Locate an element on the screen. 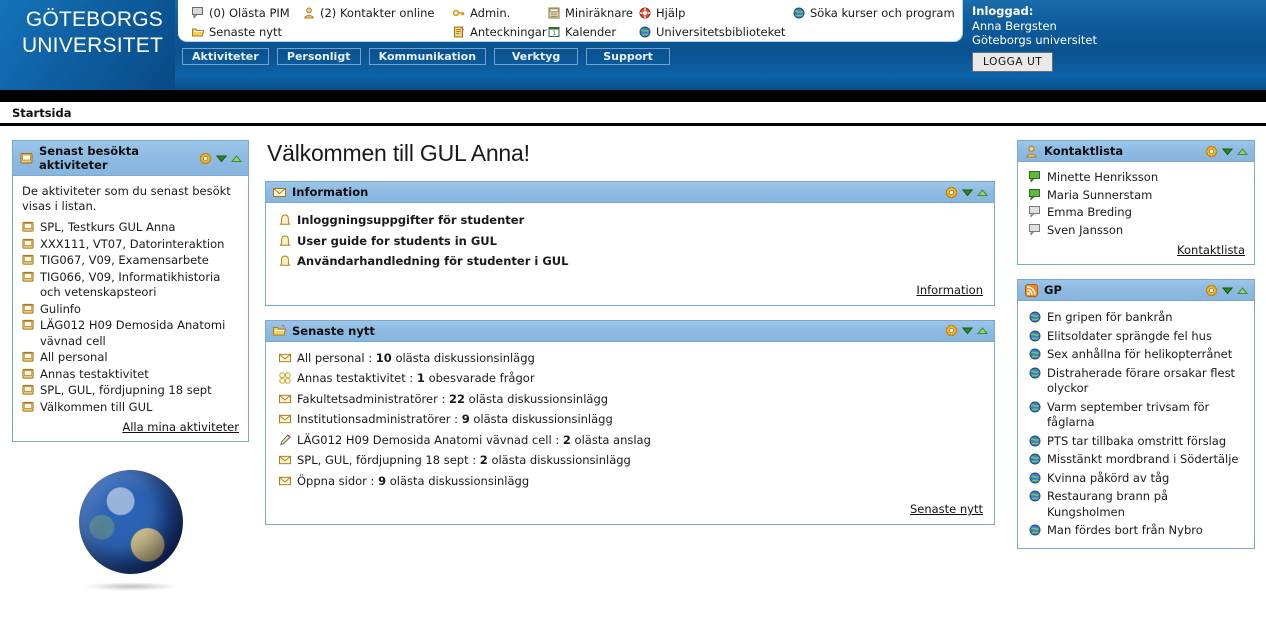  list-item: SPL, Testkurs GUL Anna is located at coordinates (130, 228).